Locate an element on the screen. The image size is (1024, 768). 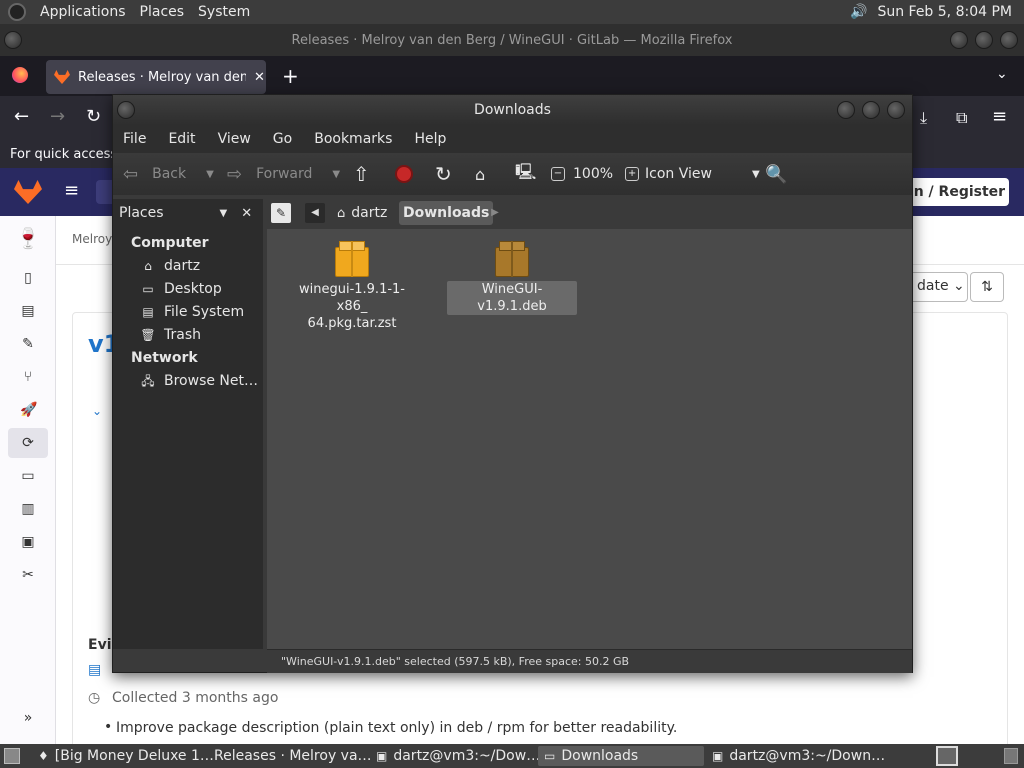
analytics-icon: ▥ is located at coordinates (28, 509).